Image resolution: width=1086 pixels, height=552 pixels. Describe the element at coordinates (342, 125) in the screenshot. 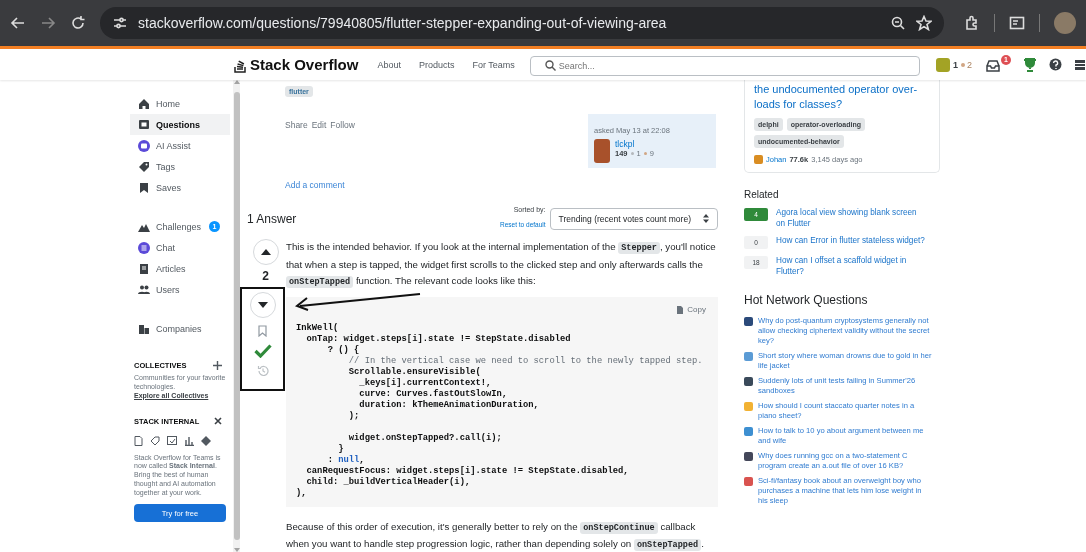

I see `post-menu-link: Follow` at that location.